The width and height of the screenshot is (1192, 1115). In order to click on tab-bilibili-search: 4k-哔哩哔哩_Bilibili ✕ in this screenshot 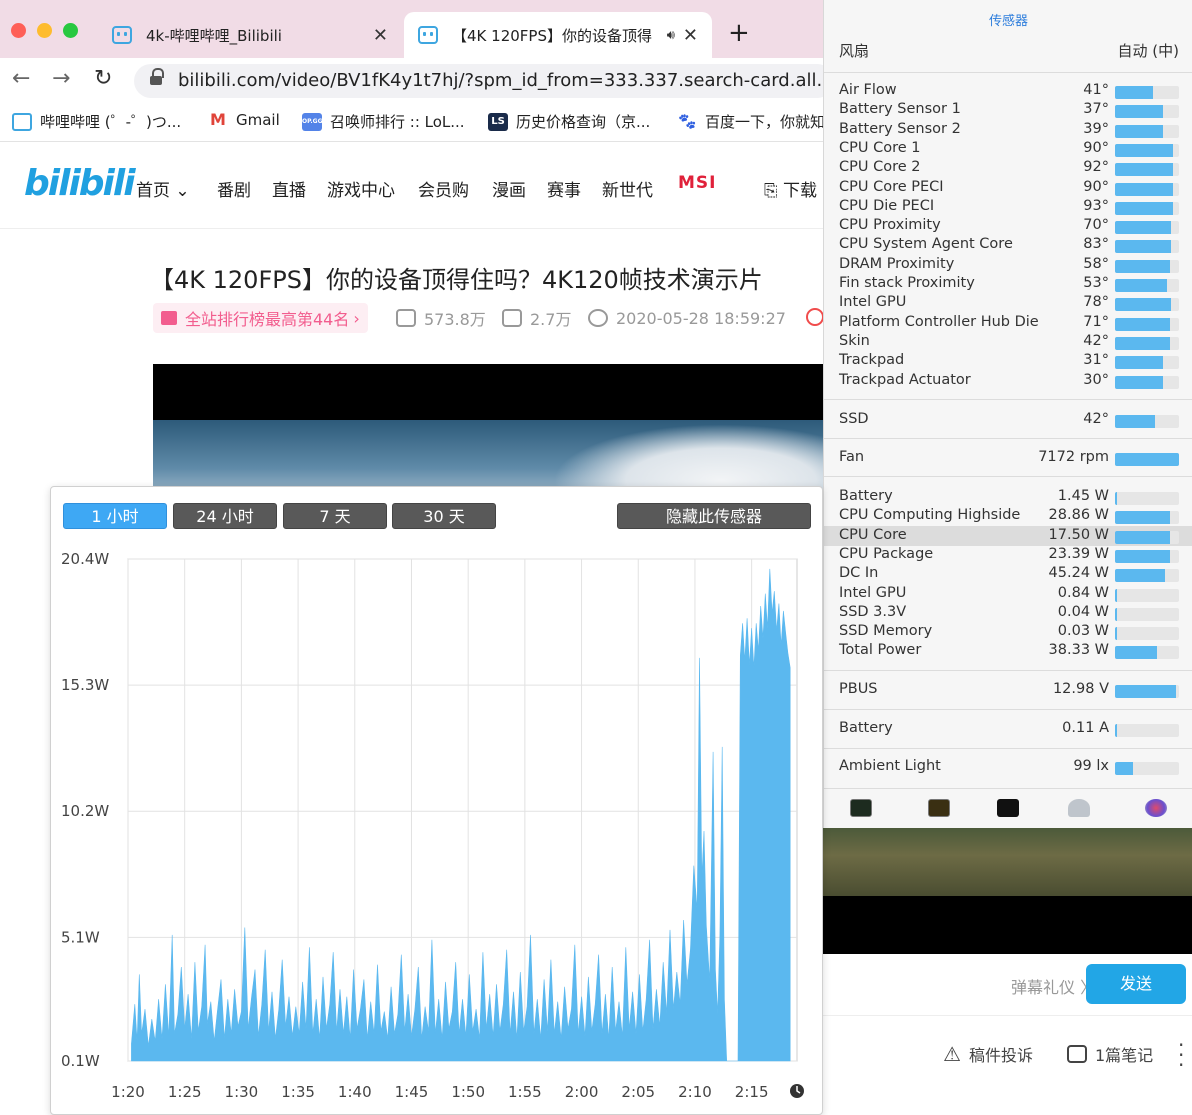, I will do `click(250, 35)`.